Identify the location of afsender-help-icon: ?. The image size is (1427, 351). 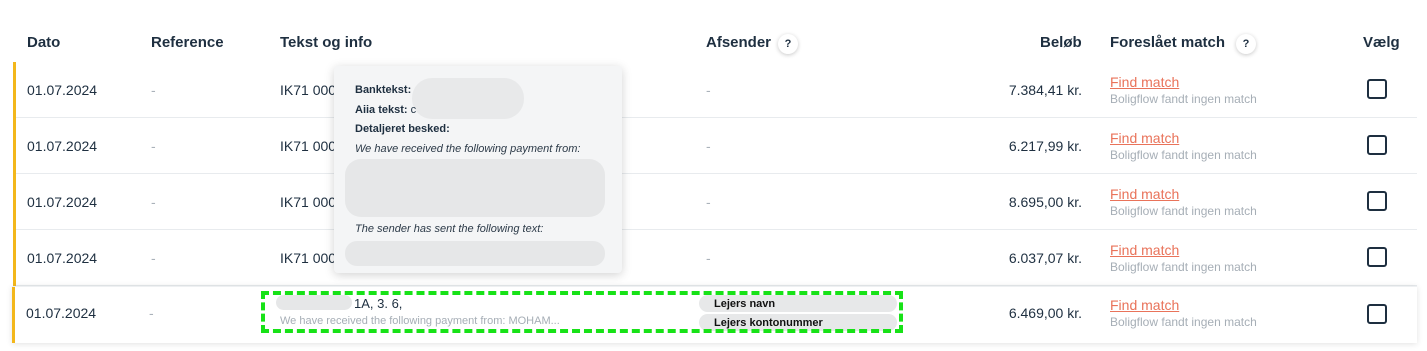
(788, 44).